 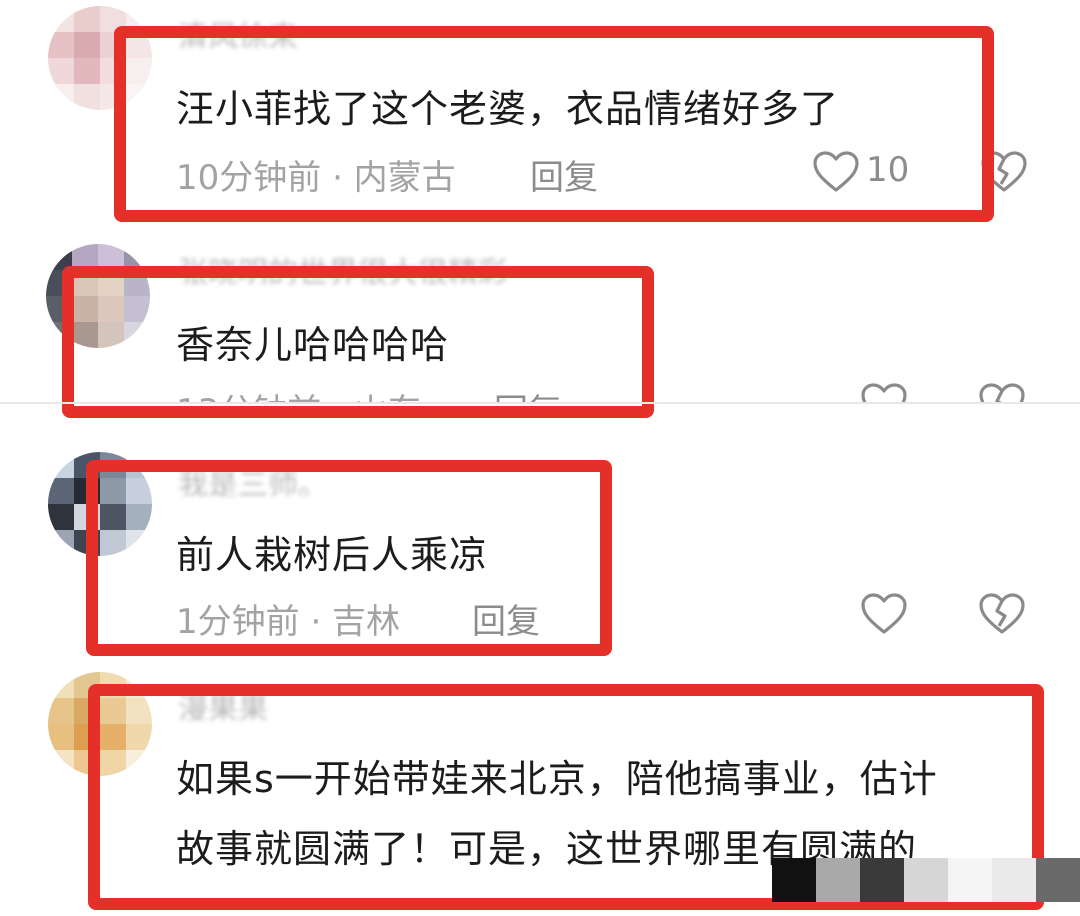 What do you see at coordinates (888, 170) in the screenshot?
I see `like-count: 10` at bounding box center [888, 170].